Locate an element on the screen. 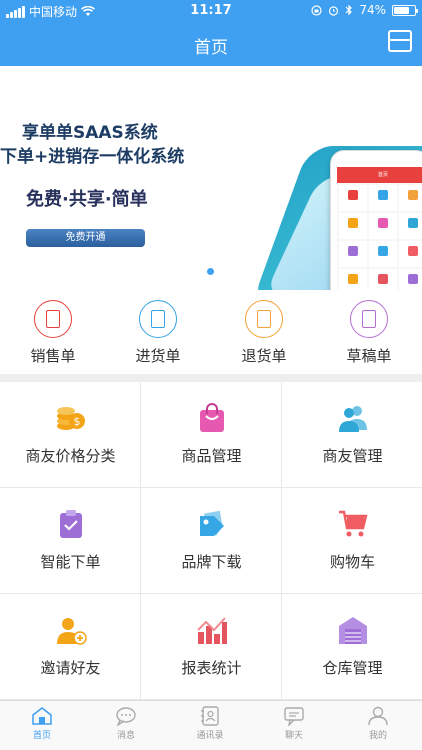 The width and height of the screenshot is (422, 750). quick-action-label: 退货单 is located at coordinates (264, 356).